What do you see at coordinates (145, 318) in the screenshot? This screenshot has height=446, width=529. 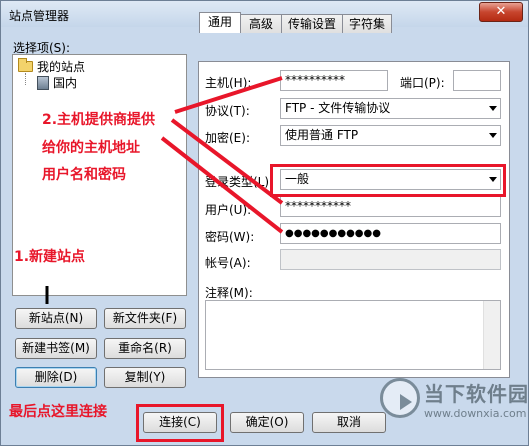 I see `new-folder-button: 新文件夹(F)` at bounding box center [145, 318].